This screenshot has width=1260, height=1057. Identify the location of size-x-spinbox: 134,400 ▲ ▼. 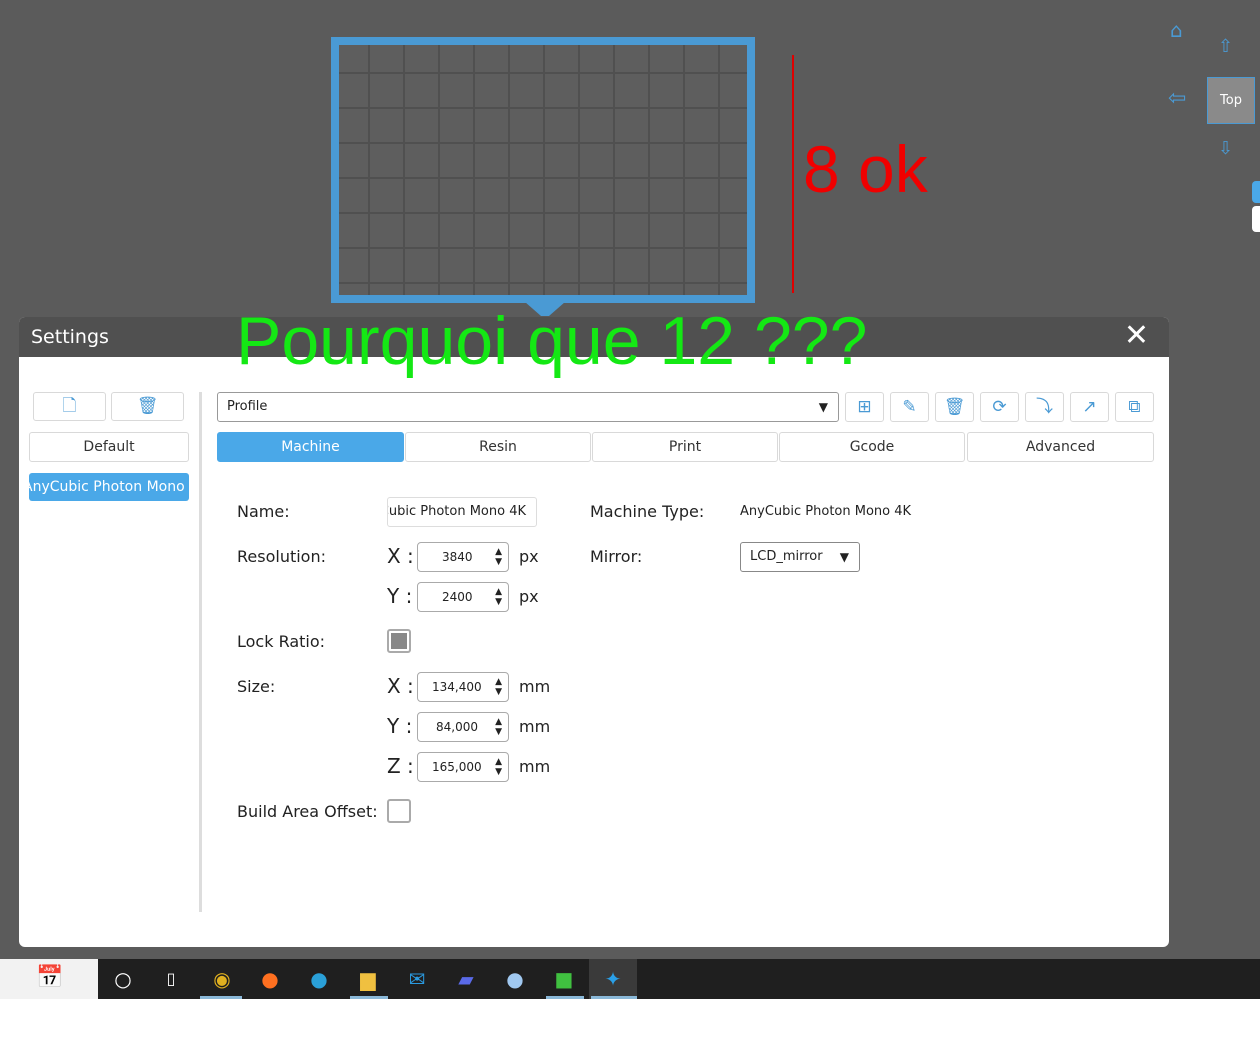
(463, 687).